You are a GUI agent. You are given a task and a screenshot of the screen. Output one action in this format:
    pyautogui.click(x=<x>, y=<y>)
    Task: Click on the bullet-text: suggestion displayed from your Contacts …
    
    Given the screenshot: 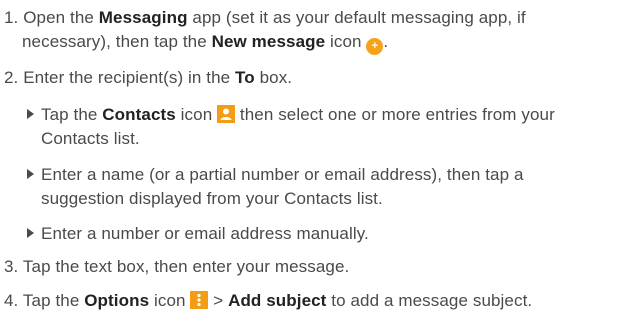 What is the action you would take?
    pyautogui.click(x=212, y=198)
    